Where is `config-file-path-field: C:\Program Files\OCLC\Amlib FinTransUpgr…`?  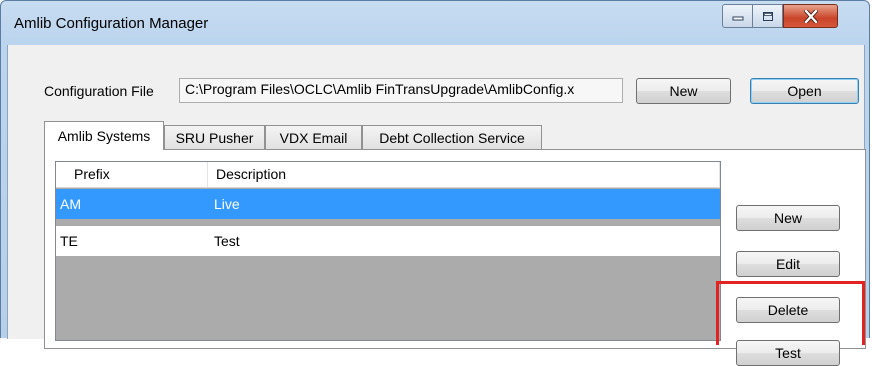 config-file-path-field: C:\Program Files\OCLC\Amlib FinTransUpgr… is located at coordinates (401, 90).